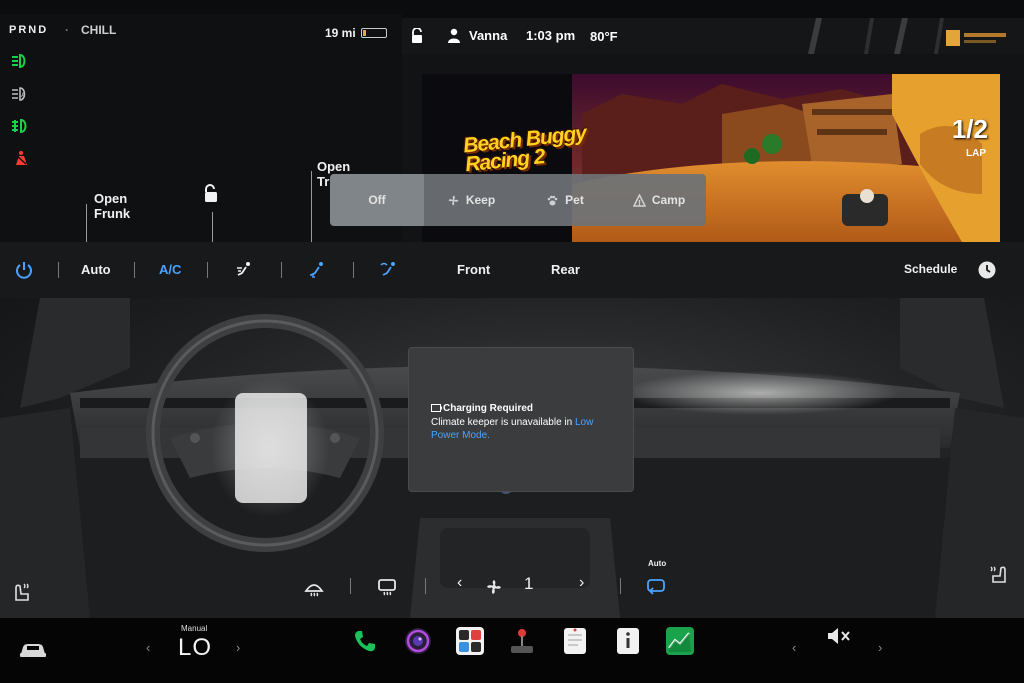 This screenshot has height=683, width=1024. I want to click on frunk-pointer-line, so click(86, 223).